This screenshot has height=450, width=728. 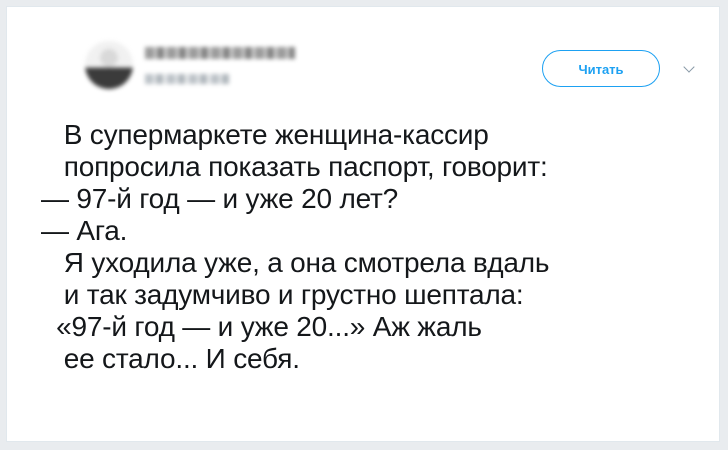 What do you see at coordinates (294, 166) in the screenshot?
I see `tweet-line: попросила показать паспорт, говорит:` at bounding box center [294, 166].